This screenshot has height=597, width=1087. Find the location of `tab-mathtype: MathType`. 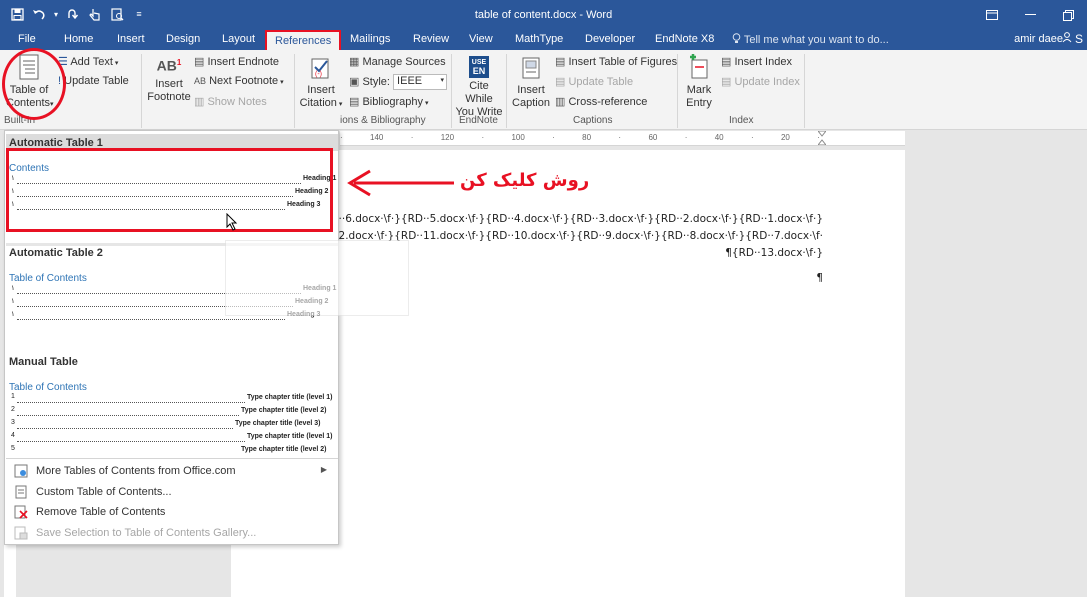

tab-mathtype: MathType is located at coordinates (539, 39).